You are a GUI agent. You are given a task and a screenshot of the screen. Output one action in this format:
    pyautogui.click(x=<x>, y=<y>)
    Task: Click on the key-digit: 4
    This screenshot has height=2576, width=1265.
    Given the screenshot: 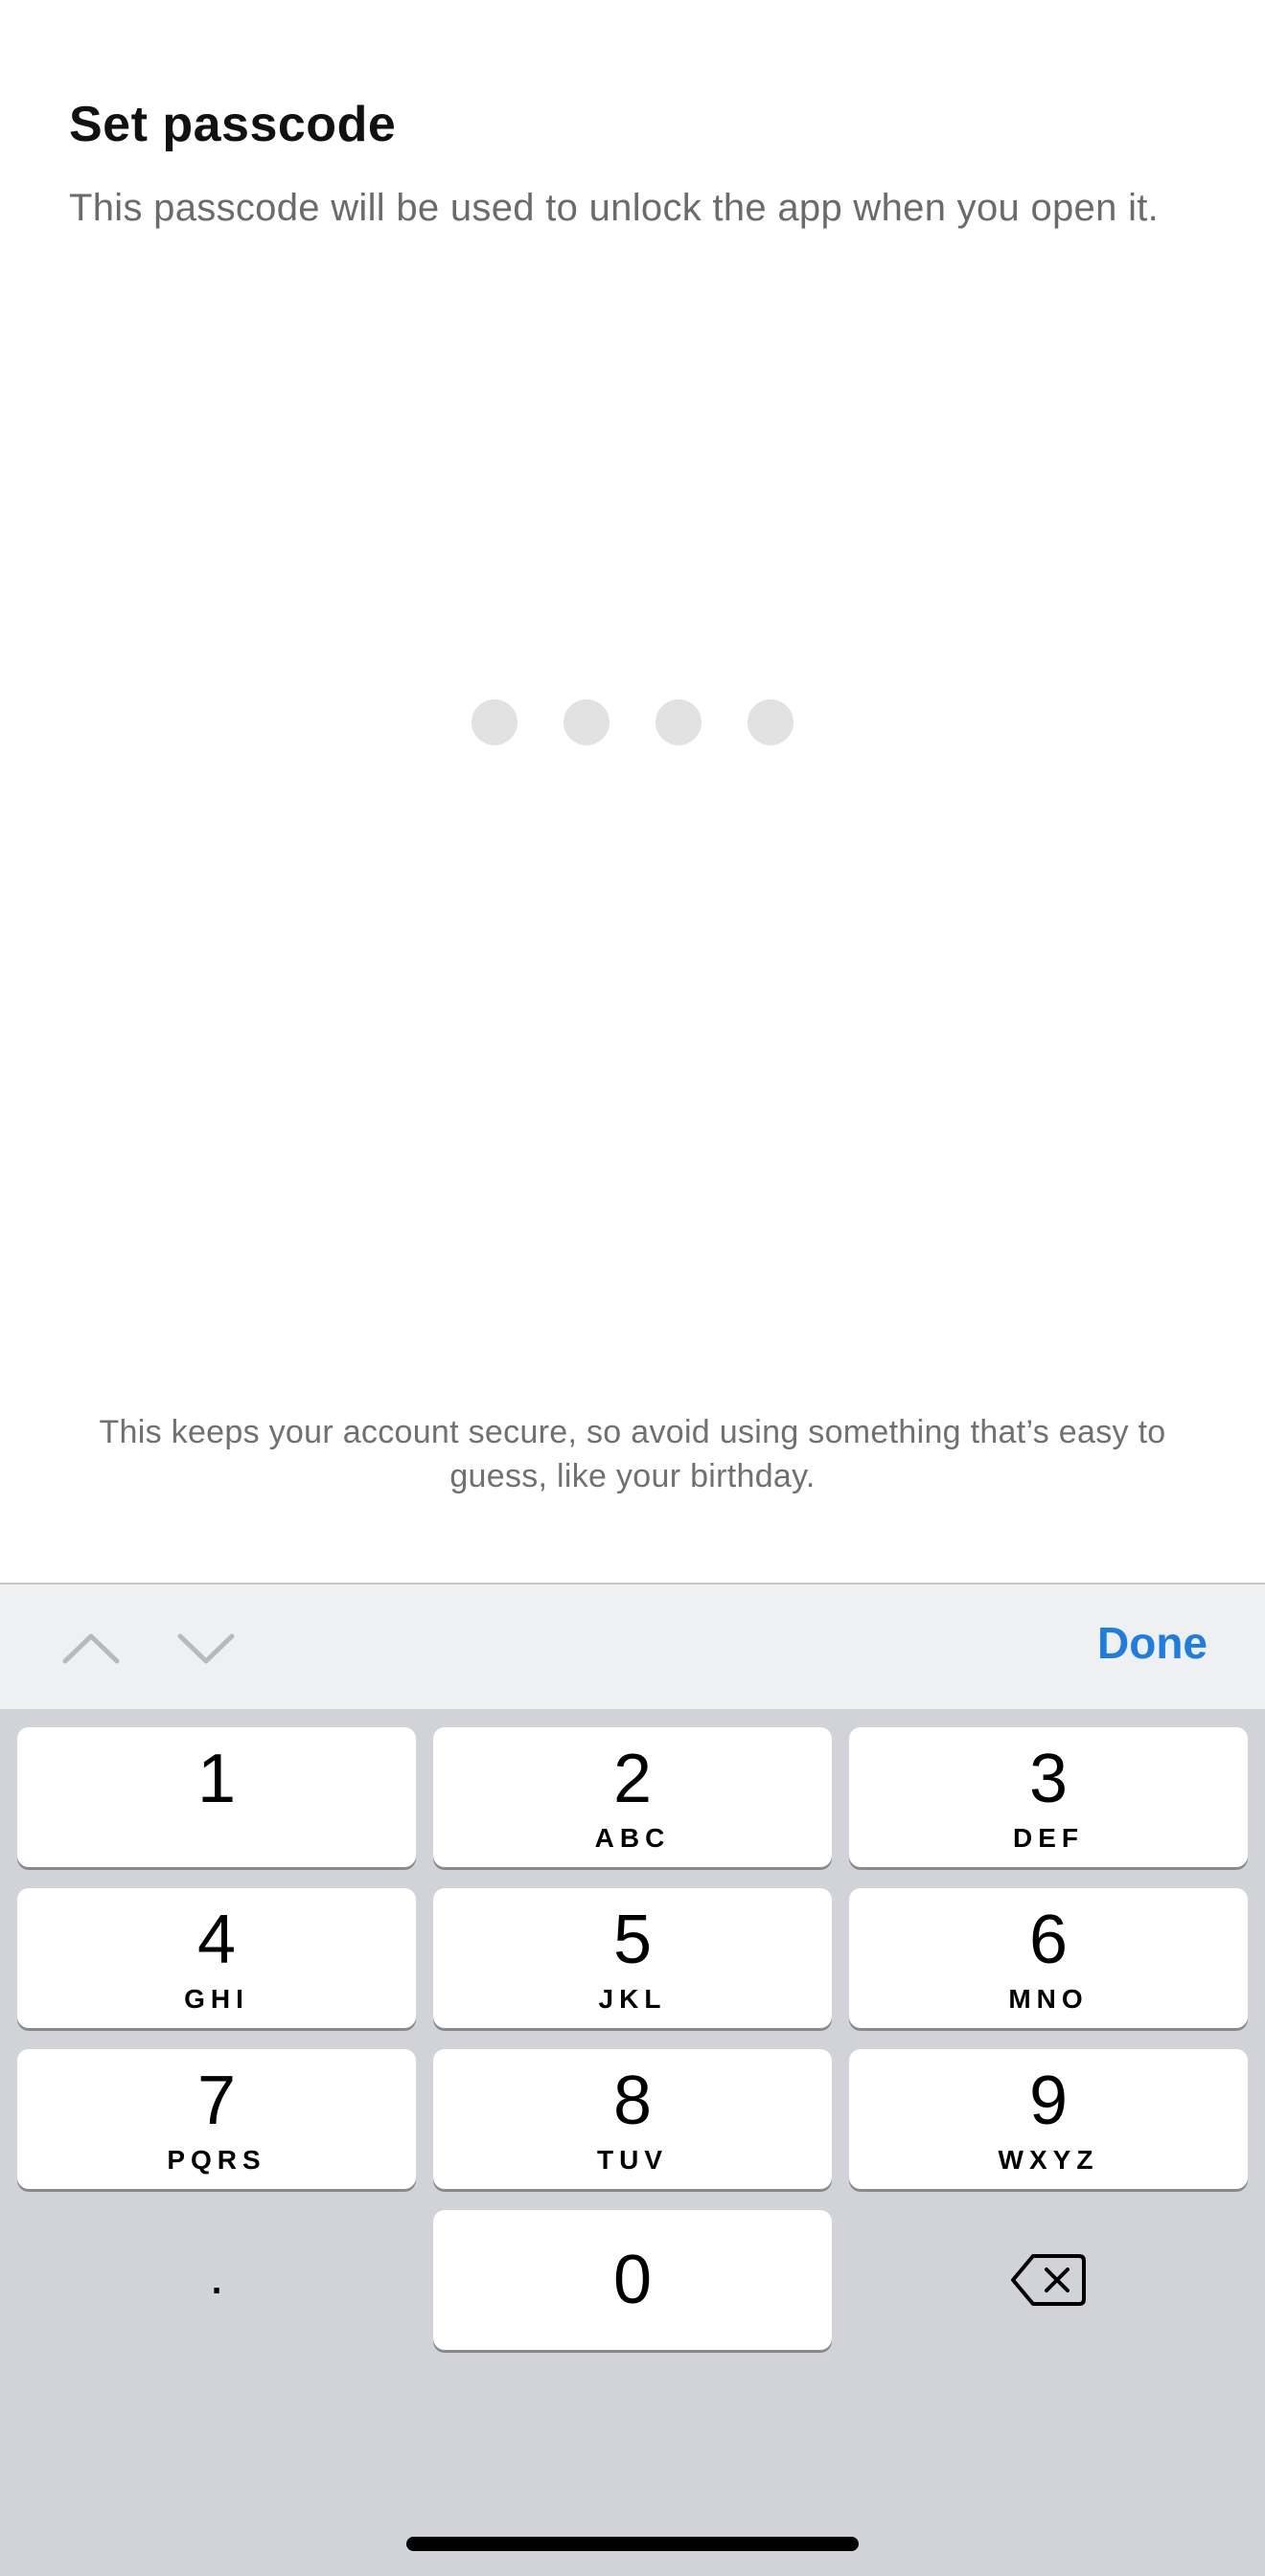 What is the action you would take?
    pyautogui.click(x=216, y=1940)
    